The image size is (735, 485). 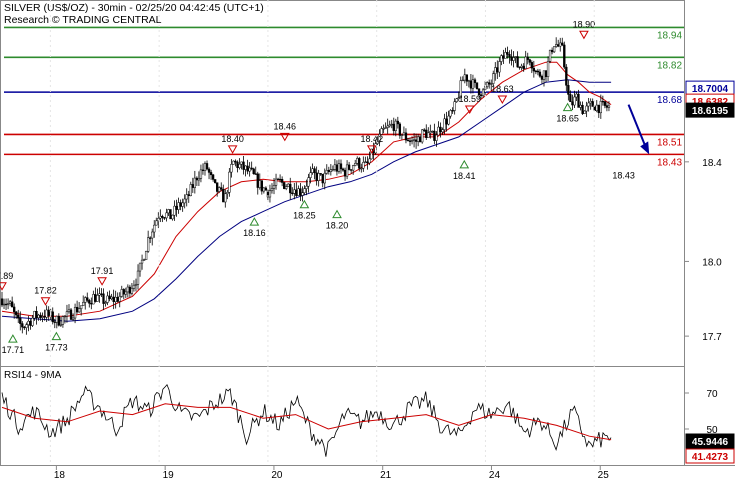 I want to click on end-price-label: 18.43, so click(x=623, y=175).